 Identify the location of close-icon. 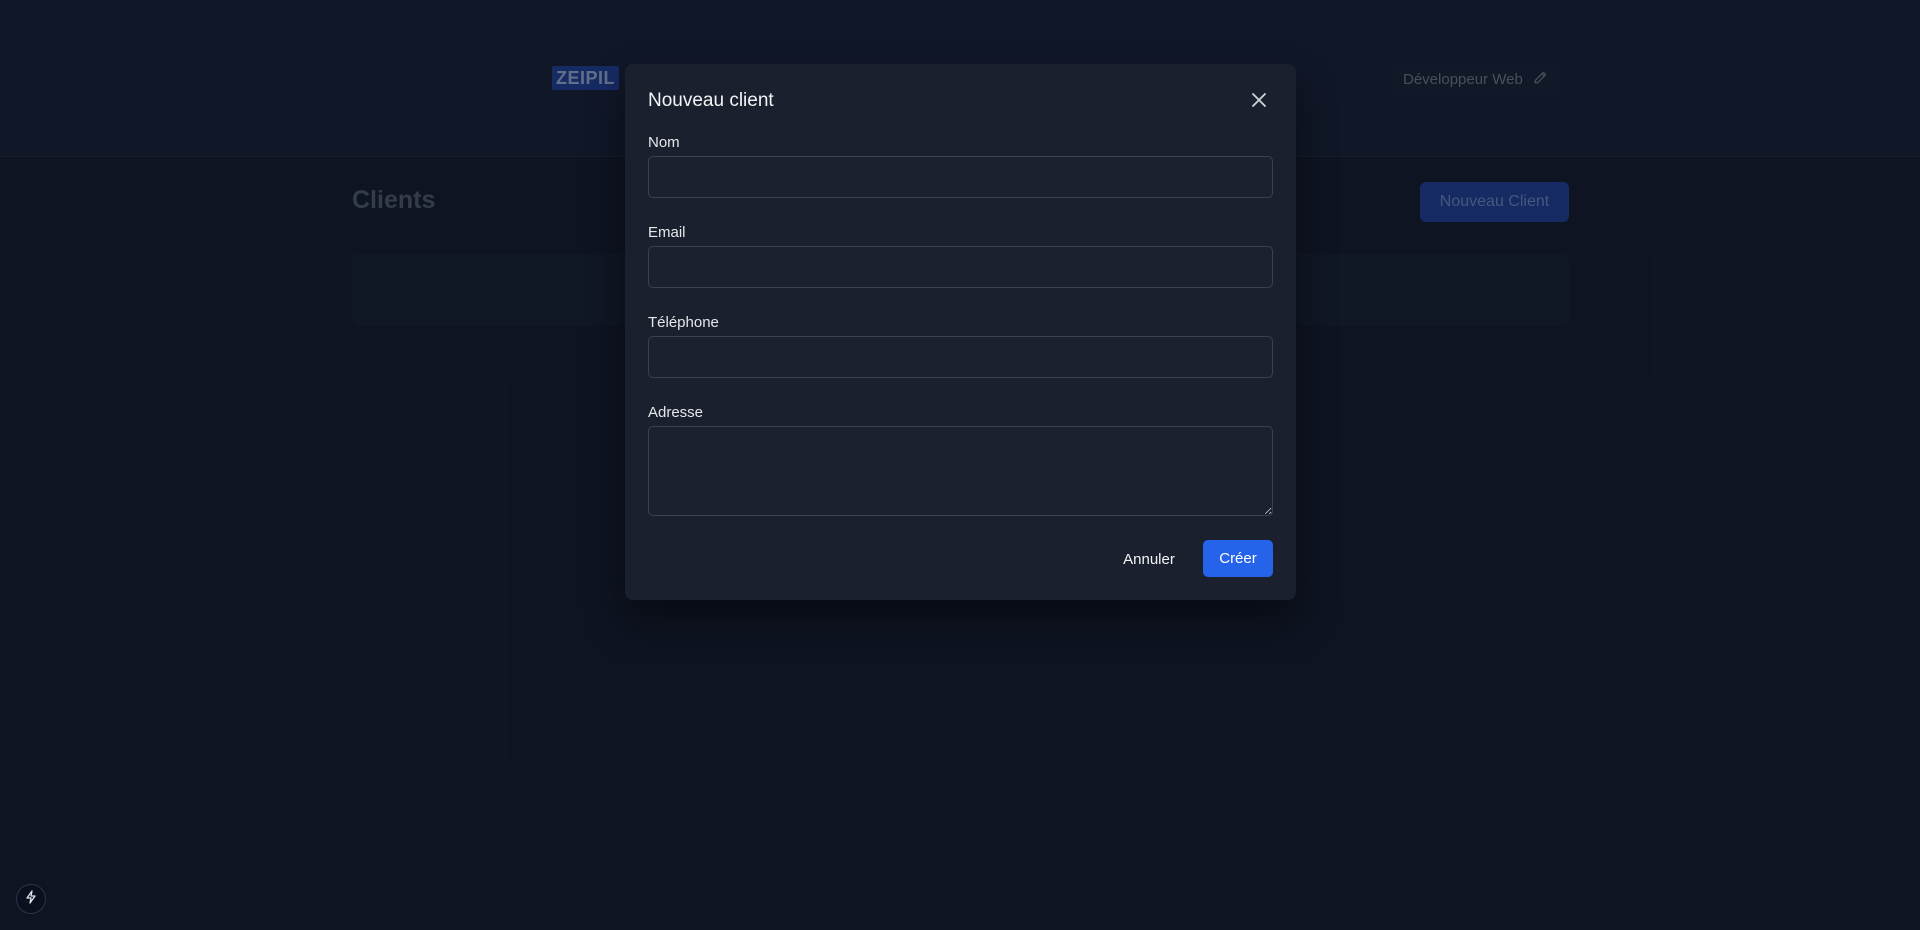
(1259, 102).